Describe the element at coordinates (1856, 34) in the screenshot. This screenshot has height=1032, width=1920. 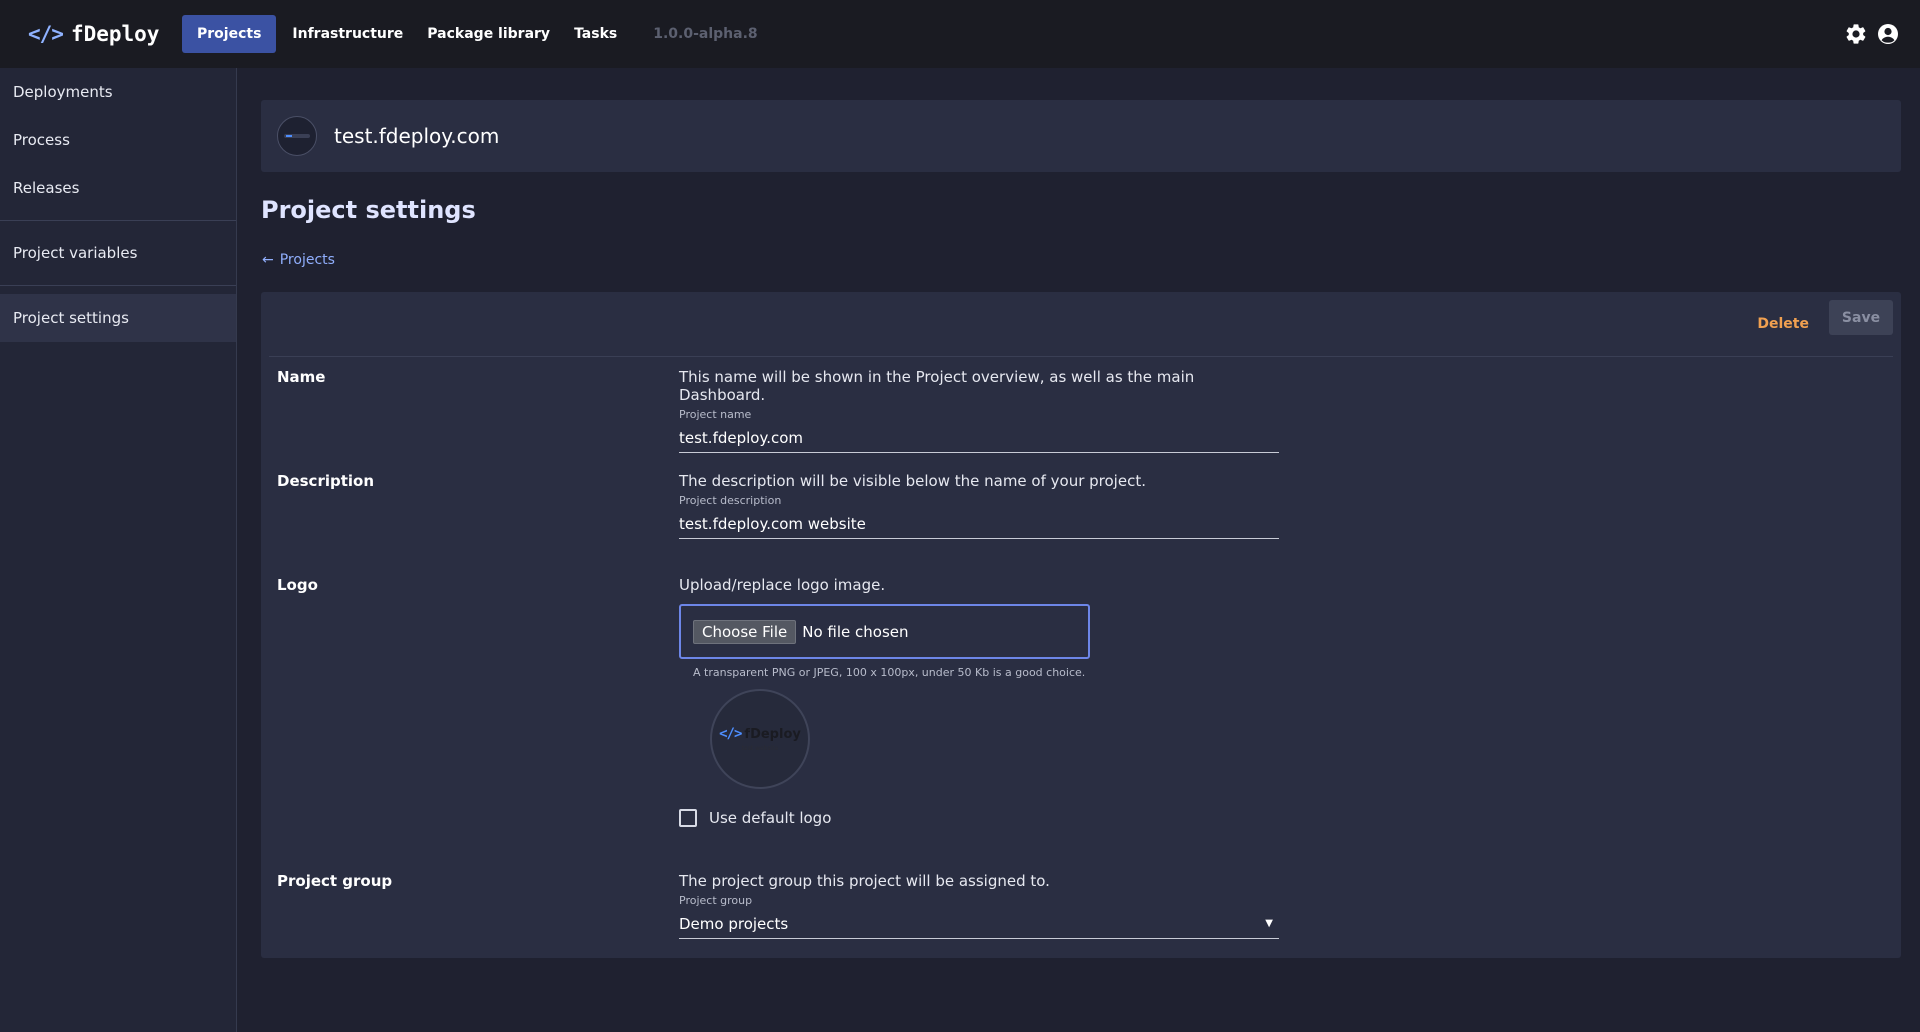
I see `gear-icon` at that location.